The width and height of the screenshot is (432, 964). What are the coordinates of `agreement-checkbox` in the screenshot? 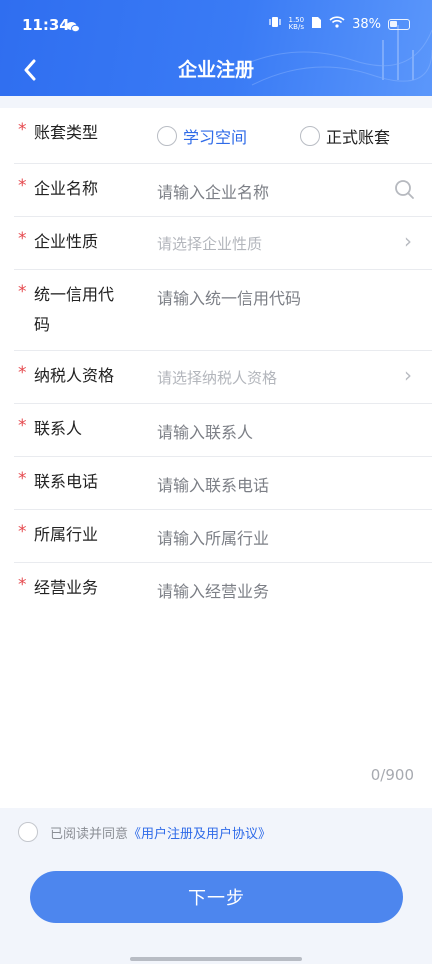 It's located at (28, 832).